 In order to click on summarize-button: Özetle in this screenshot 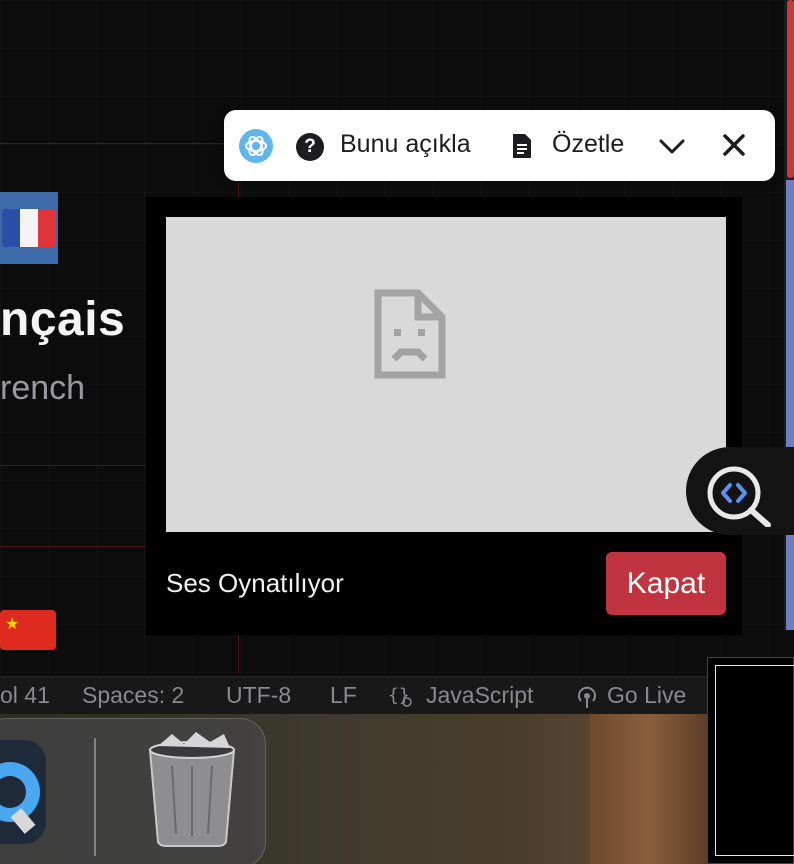, I will do `click(588, 144)`.